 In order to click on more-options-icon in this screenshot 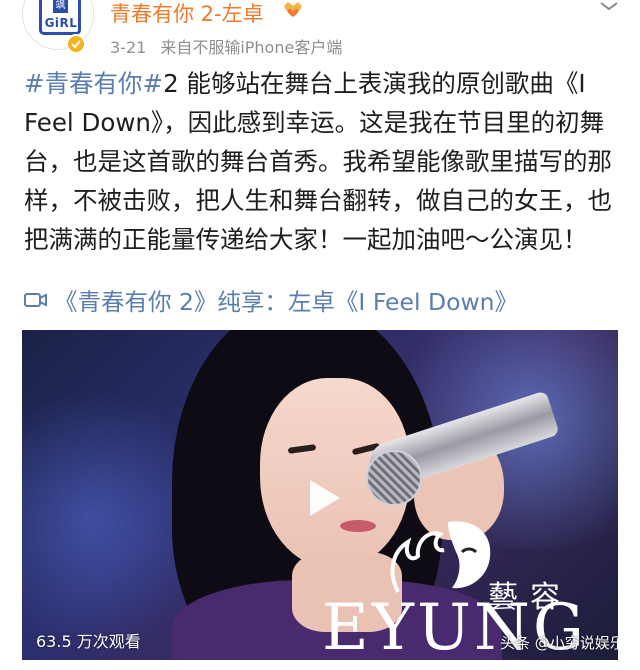, I will do `click(609, 6)`.